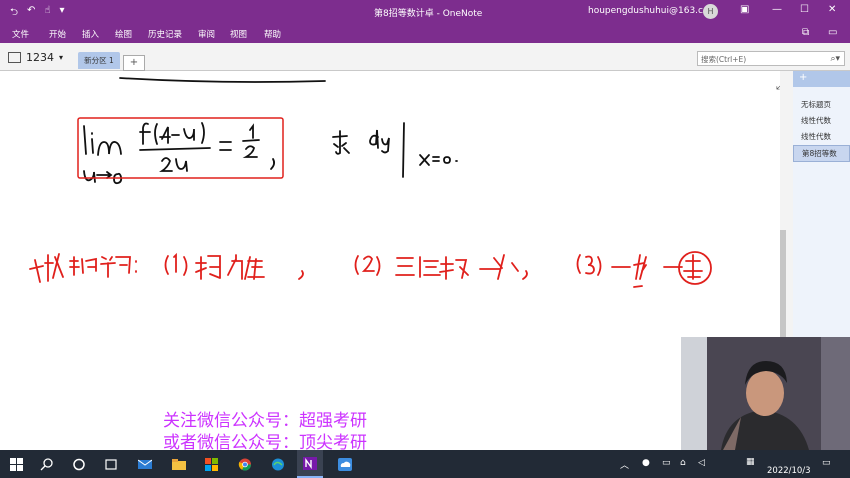  Describe the element at coordinates (145, 464) in the screenshot. I see `mail-icon` at that location.